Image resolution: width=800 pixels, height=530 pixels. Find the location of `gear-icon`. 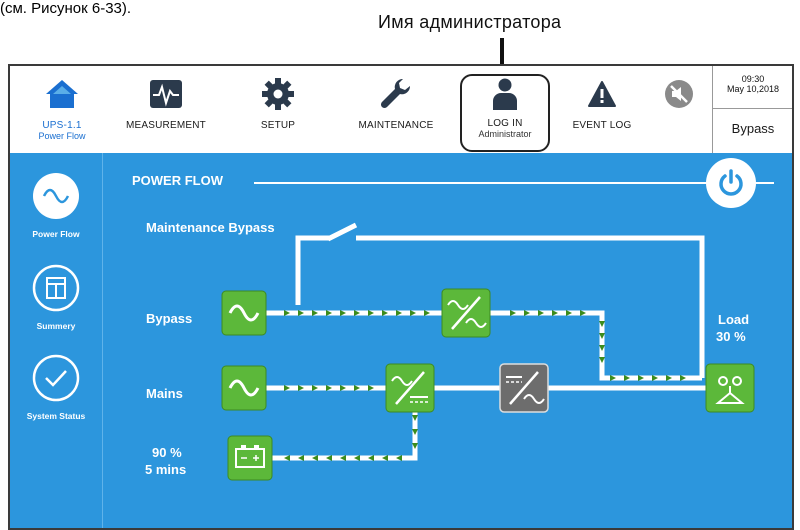

gear-icon is located at coordinates (278, 94).